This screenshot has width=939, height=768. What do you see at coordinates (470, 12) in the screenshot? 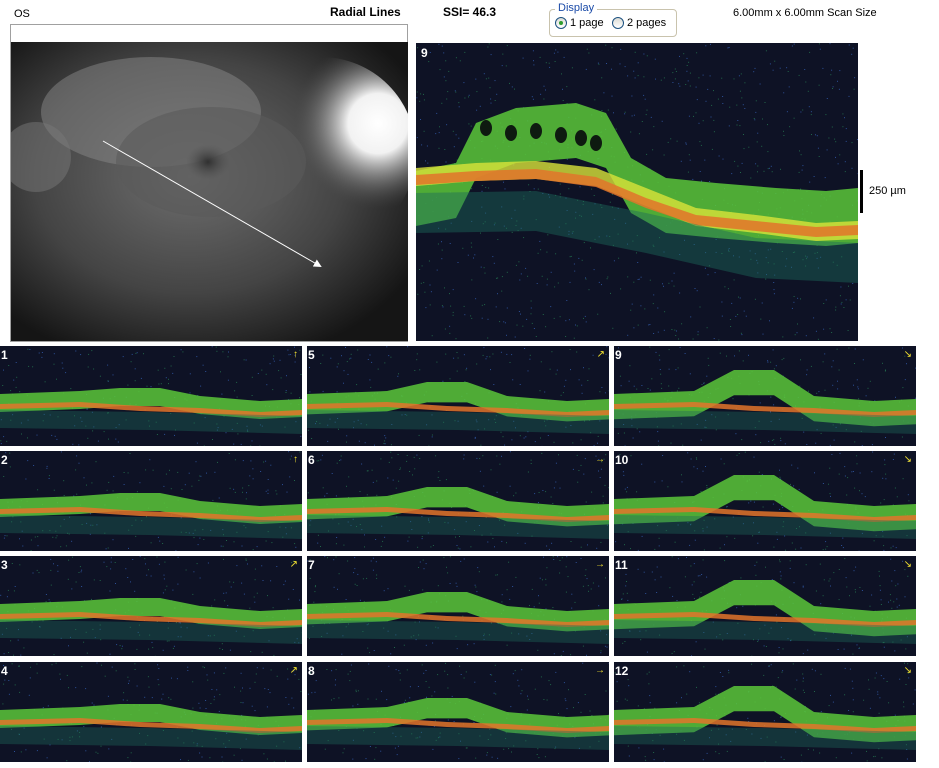
I see `ssi-value: SSI= 46.3` at bounding box center [470, 12].